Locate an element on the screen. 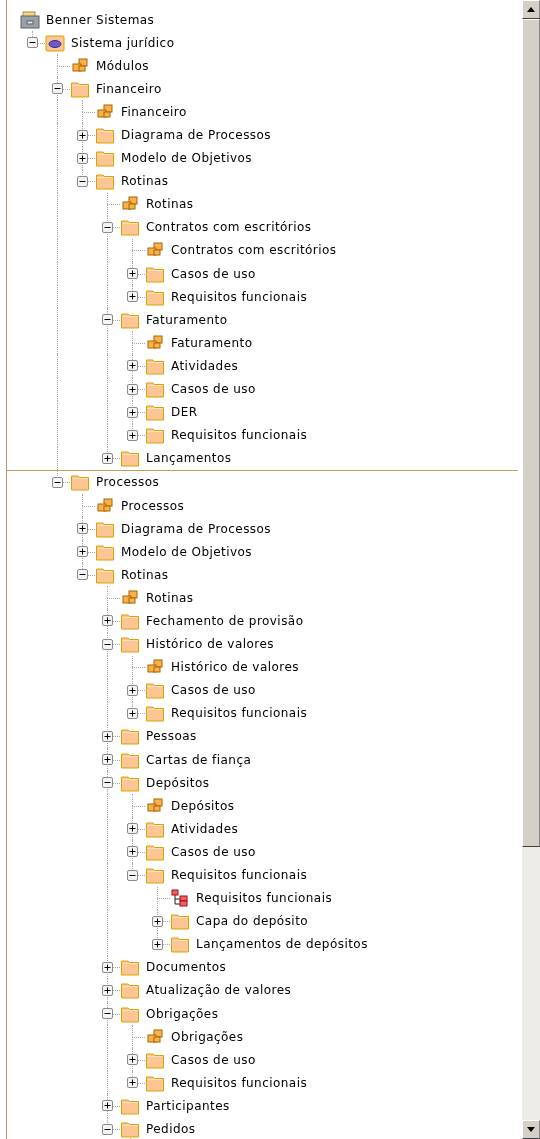 Image resolution: width=540 pixels, height=1139 pixels. tree-item: DER is located at coordinates (184, 412).